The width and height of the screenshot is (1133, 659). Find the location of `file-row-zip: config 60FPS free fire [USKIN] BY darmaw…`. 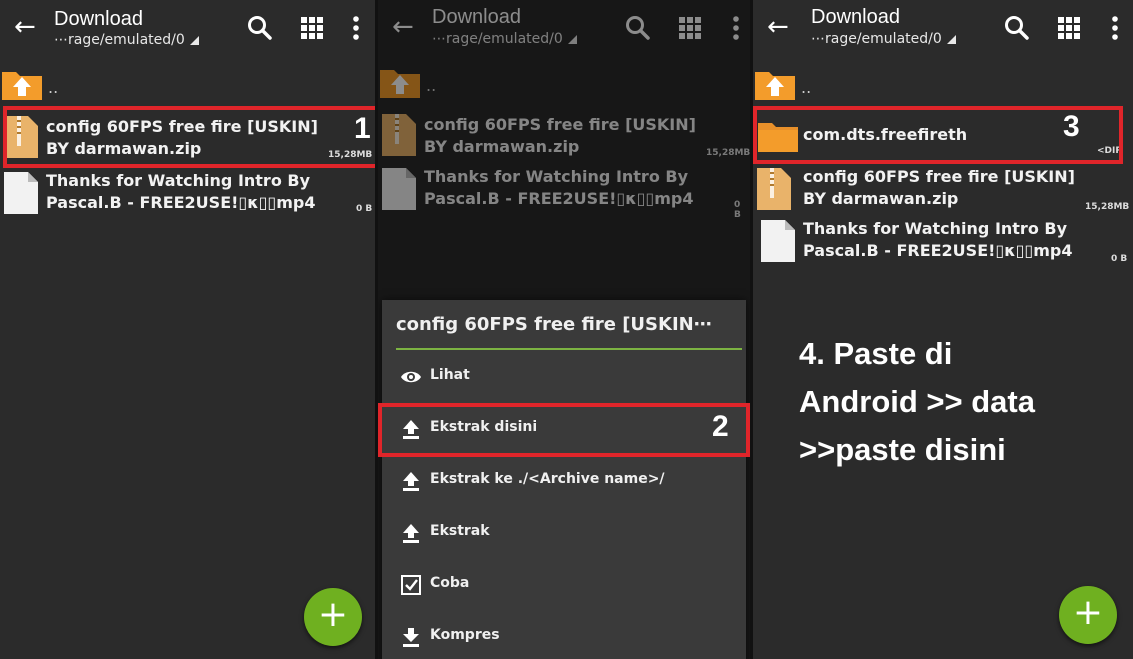

file-row-zip: config 60FPS free fire [USKIN] BY darmaw… is located at coordinates (943, 190).